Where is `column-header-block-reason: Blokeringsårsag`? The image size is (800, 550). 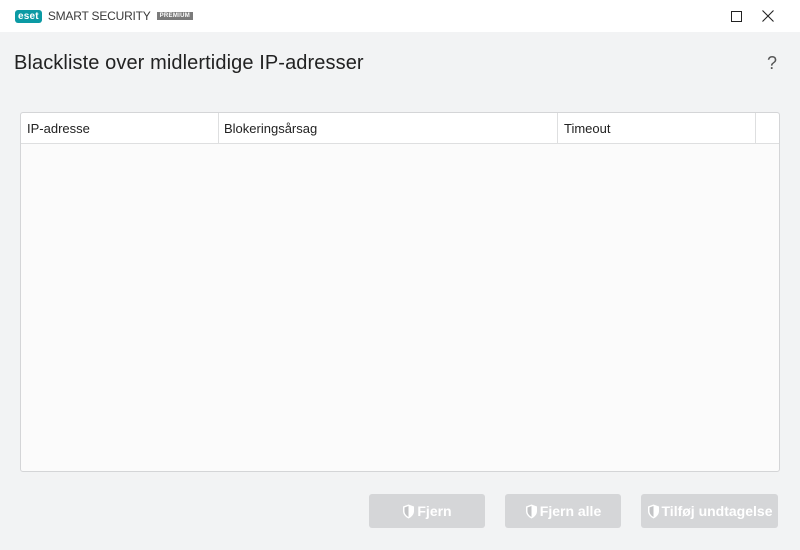
column-header-block-reason: Blokeringsårsag is located at coordinates (388, 128).